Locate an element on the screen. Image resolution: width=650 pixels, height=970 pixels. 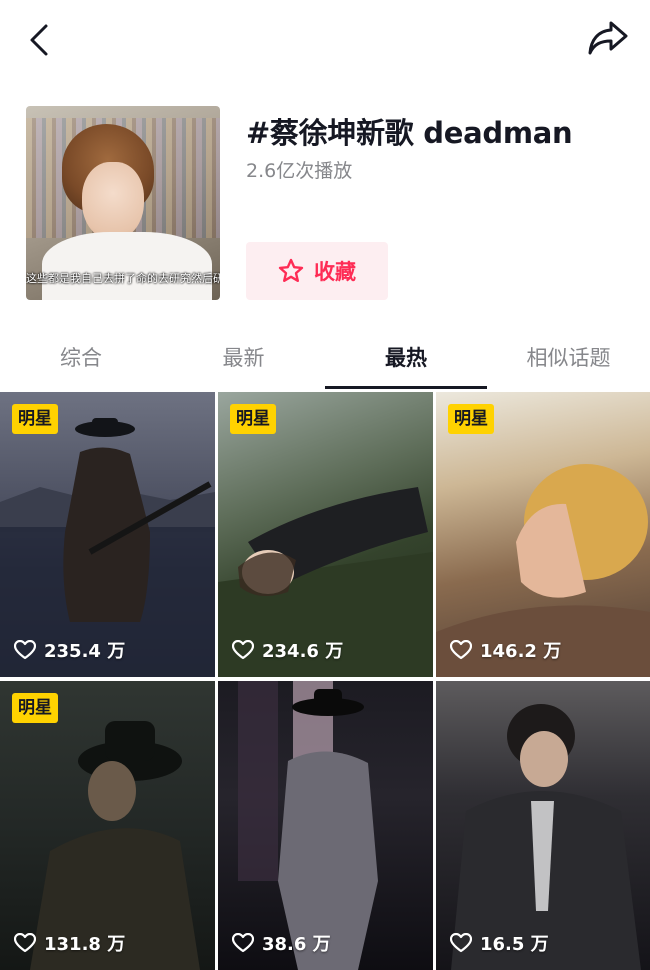
favorite-label: 收藏 is located at coordinates (335, 272).